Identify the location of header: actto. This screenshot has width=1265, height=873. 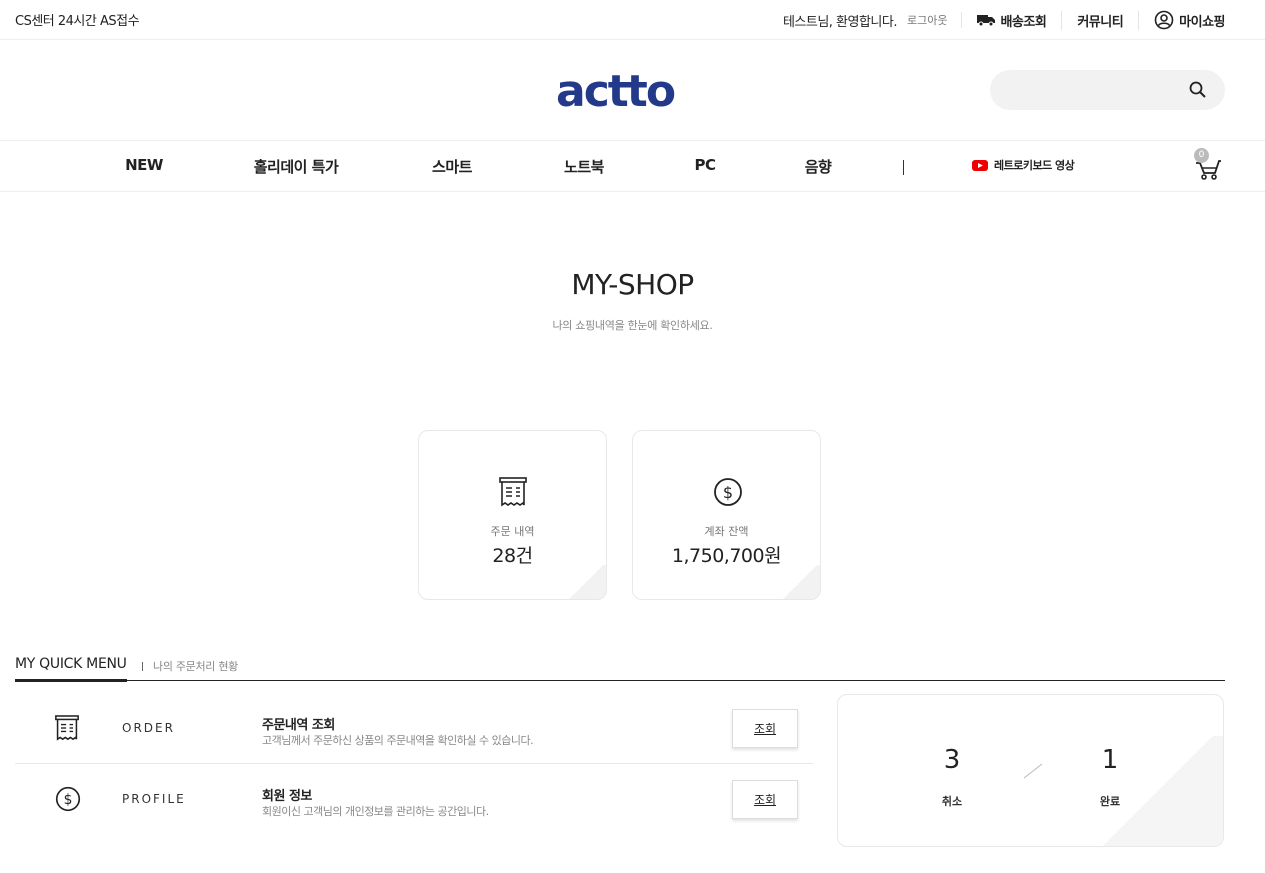
(632, 91).